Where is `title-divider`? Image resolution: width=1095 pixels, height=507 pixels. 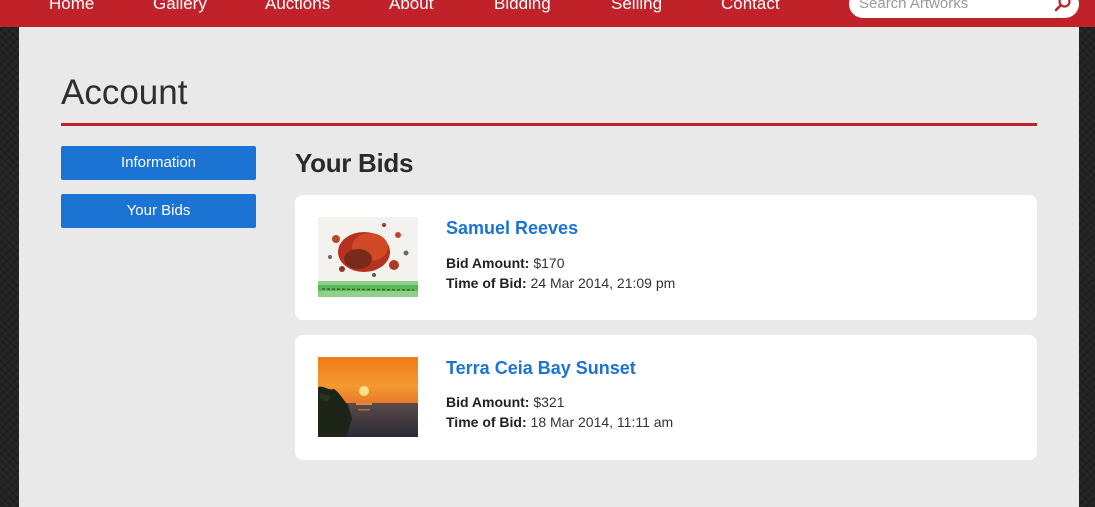
title-divider is located at coordinates (549, 124).